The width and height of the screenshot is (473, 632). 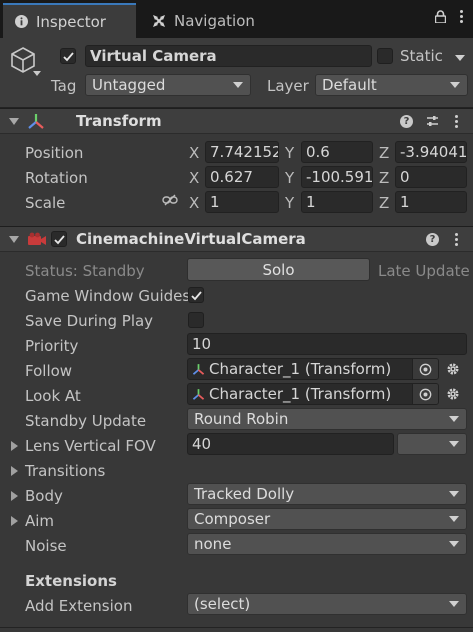 What do you see at coordinates (460, 58) in the screenshot?
I see `static-dropdown-arrow` at bounding box center [460, 58].